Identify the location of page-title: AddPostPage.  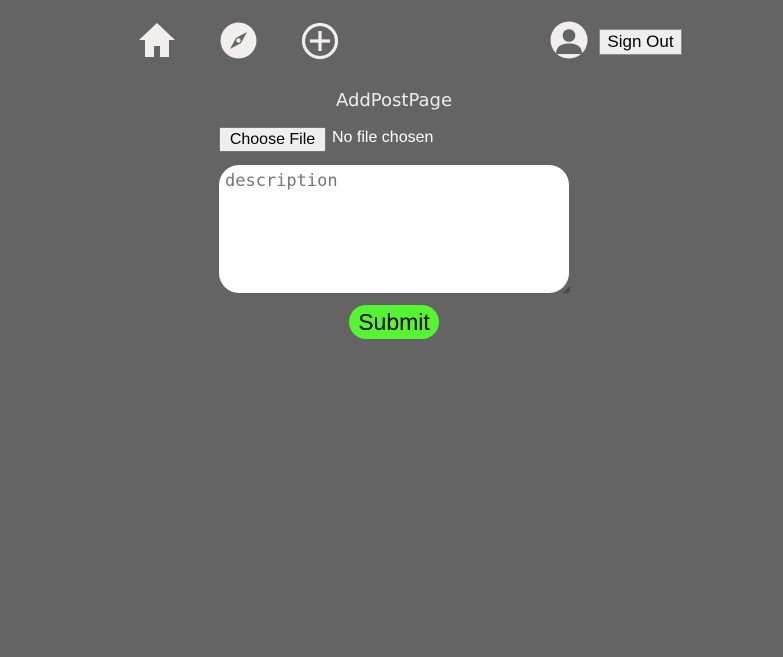
(394, 100).